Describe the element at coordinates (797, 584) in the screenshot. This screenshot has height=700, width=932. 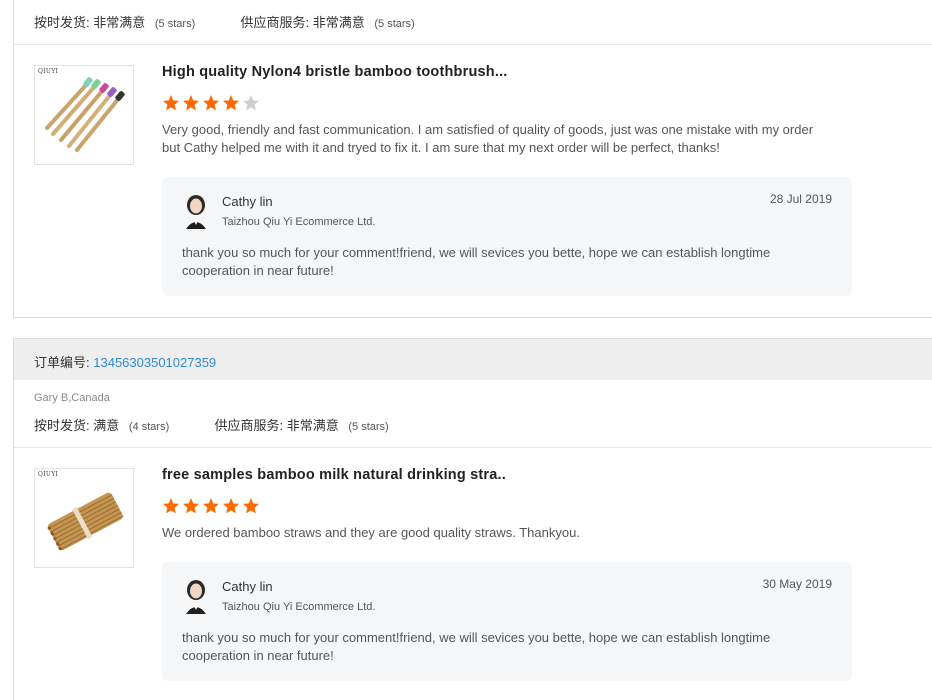
I see `reply-date: 30 May 2019` at that location.